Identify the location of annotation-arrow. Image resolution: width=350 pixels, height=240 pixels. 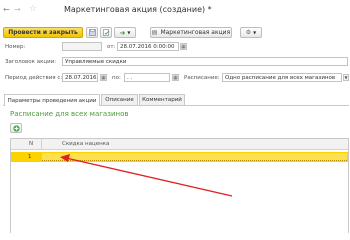
(146, 175).